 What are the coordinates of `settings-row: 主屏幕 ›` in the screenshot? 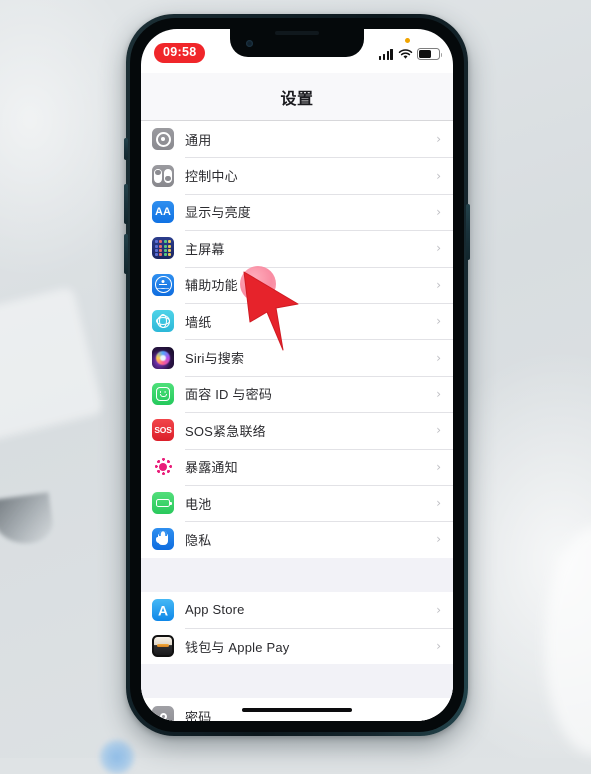 It's located at (297, 248).